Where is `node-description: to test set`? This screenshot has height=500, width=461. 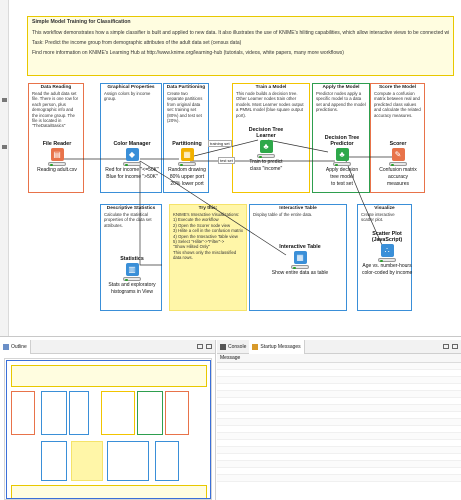
node-description: to test set is located at coordinates (342, 184).